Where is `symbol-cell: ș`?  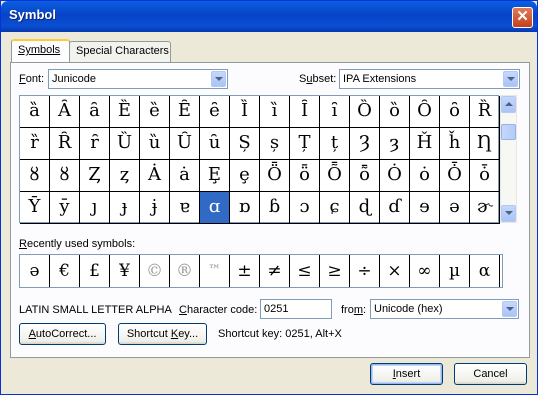 symbol-cell: ș is located at coordinates (275, 144).